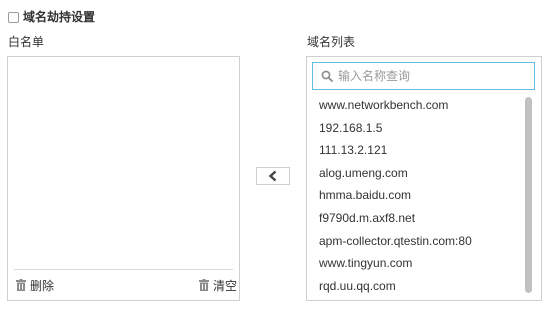 The height and width of the screenshot is (316, 554). What do you see at coordinates (331, 42) in the screenshot?
I see `domain-list-title: 域名列表` at bounding box center [331, 42].